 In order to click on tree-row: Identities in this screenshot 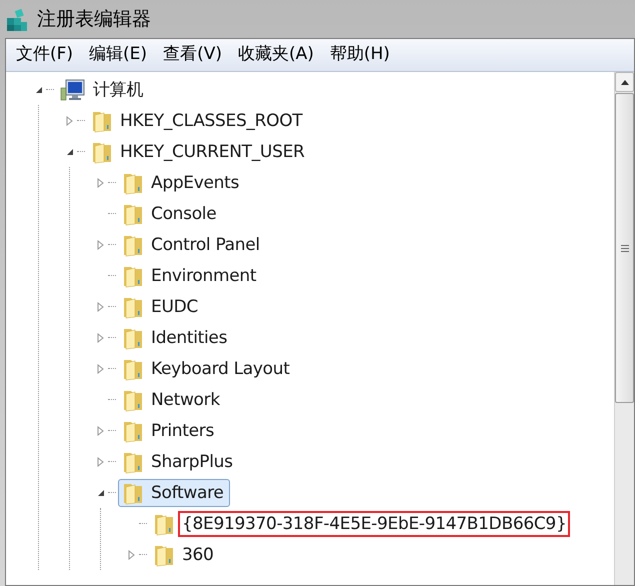, I will do `click(355, 337)`.